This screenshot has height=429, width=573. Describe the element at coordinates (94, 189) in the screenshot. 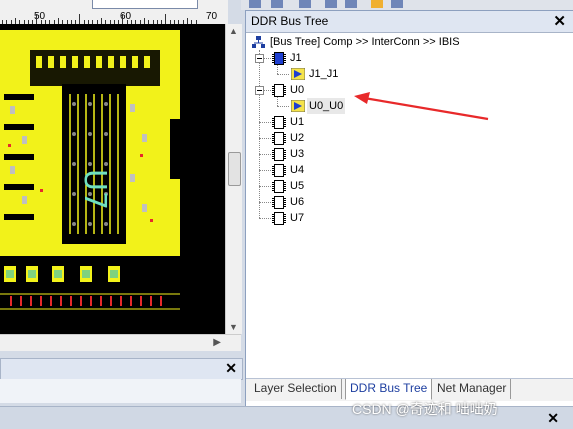

I see `silkscreen-label: U7` at that location.